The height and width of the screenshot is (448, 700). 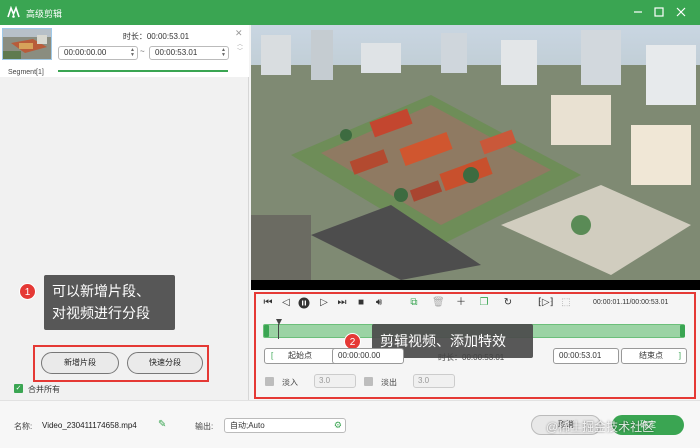 What do you see at coordinates (335, 381) in the screenshot?
I see `fade-in-input: 3.0` at bounding box center [335, 381].